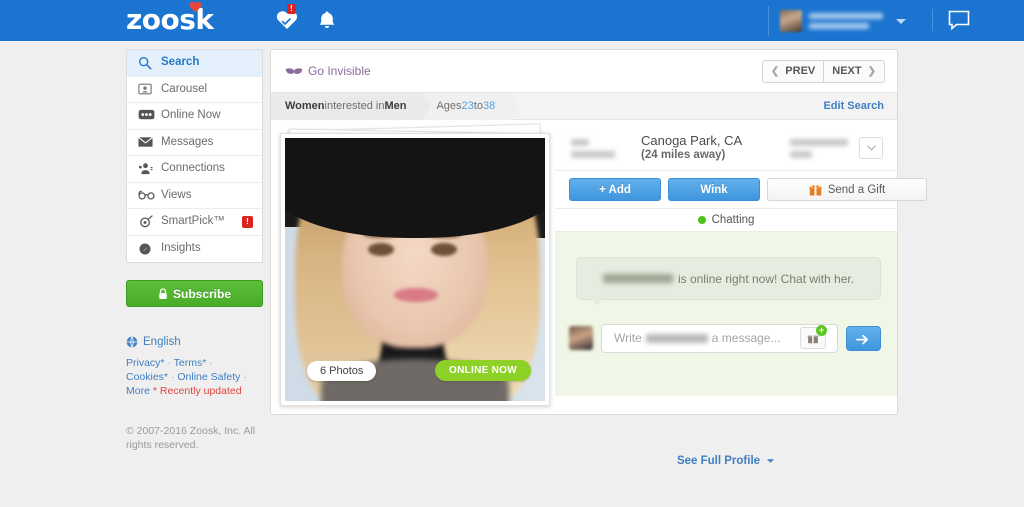 The width and height of the screenshot is (1024, 507). Describe the element at coordinates (775, 71) in the screenshot. I see `chevron-left-icon: ❮` at that location.